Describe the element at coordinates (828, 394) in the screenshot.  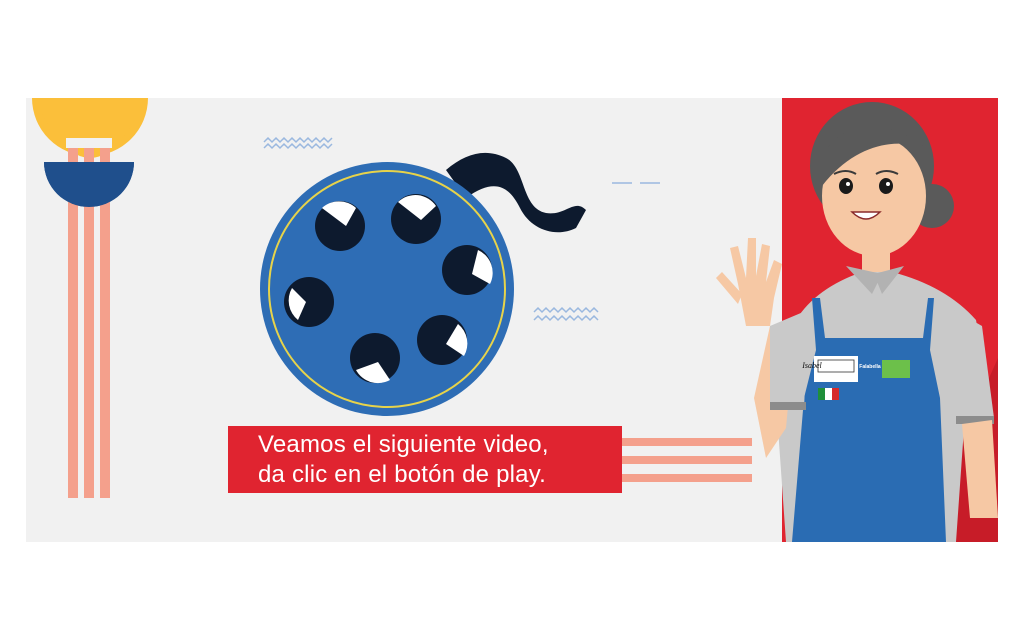
I see `mexico-flag-icon` at that location.